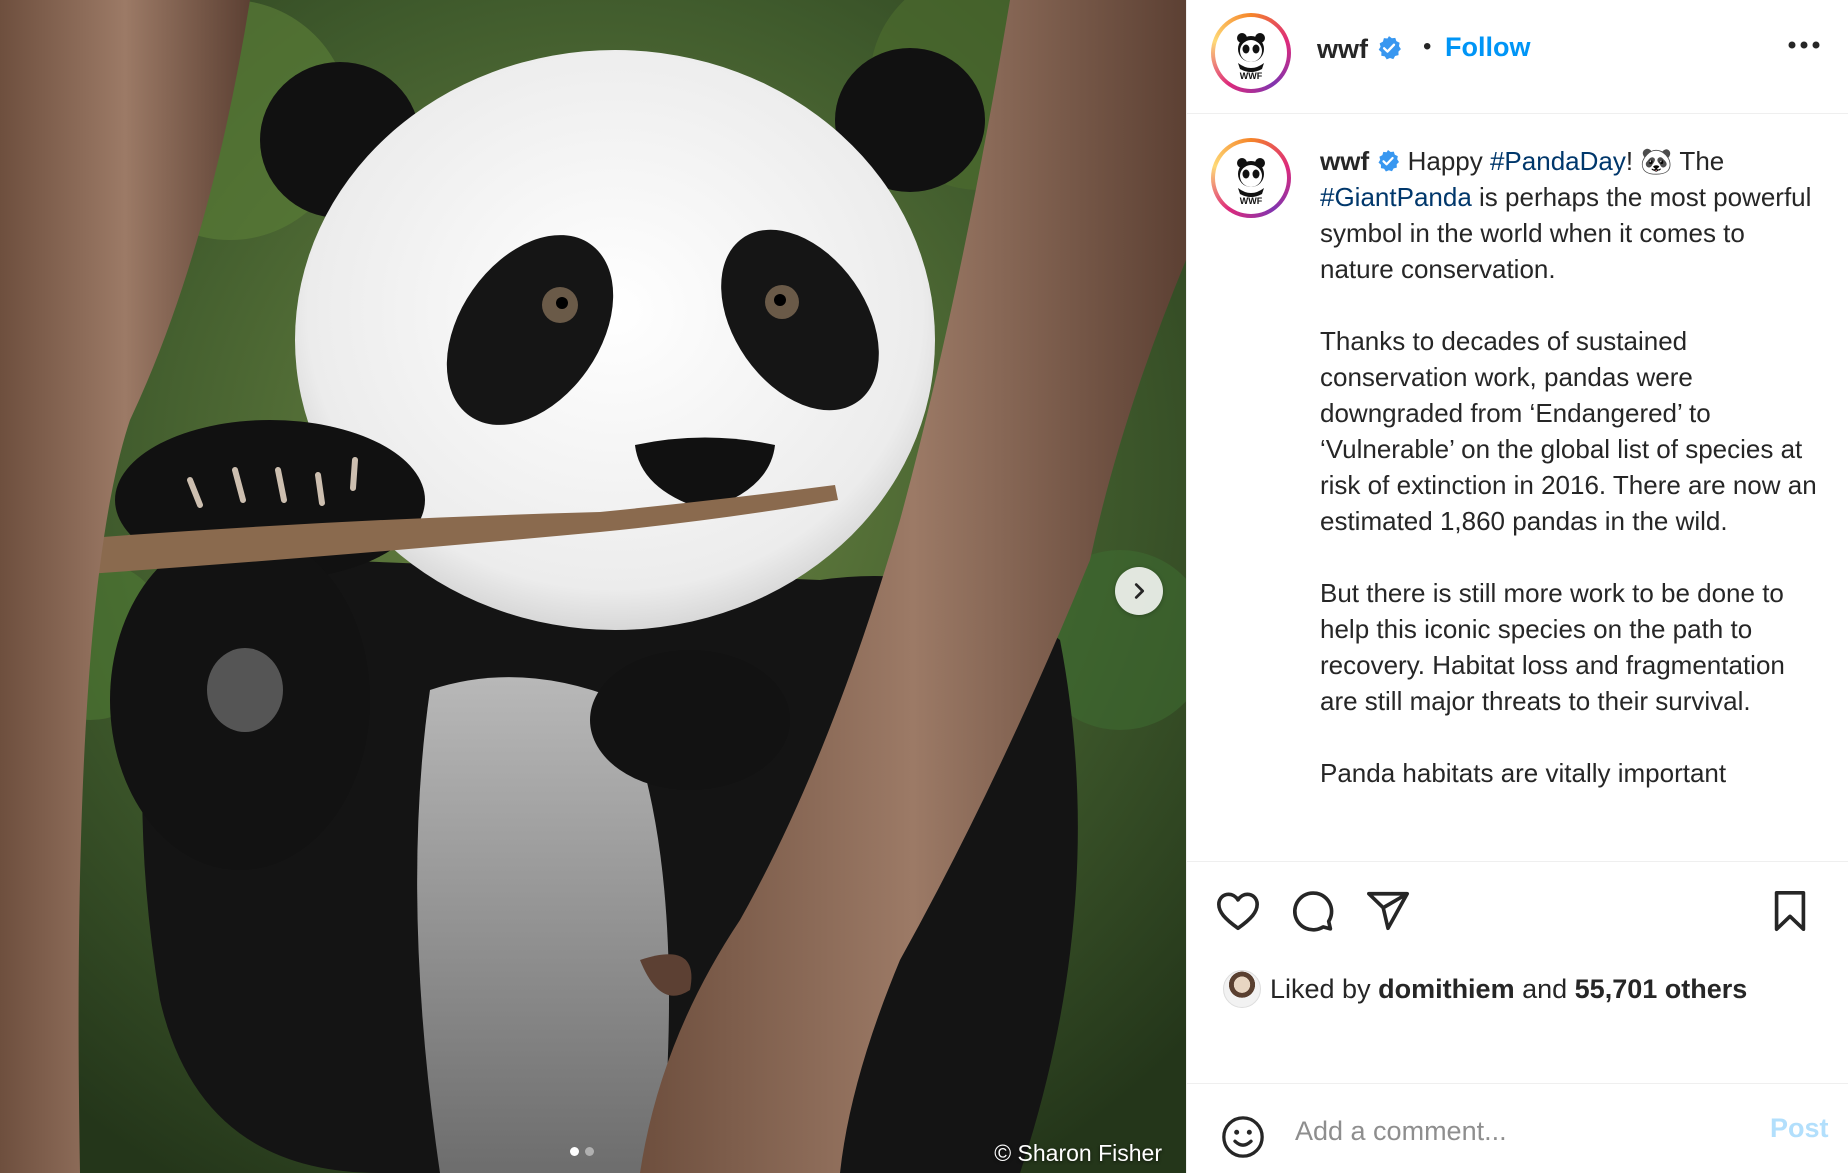  Describe the element at coordinates (1804, 45) in the screenshot. I see `more-horizontal-icon` at that location.